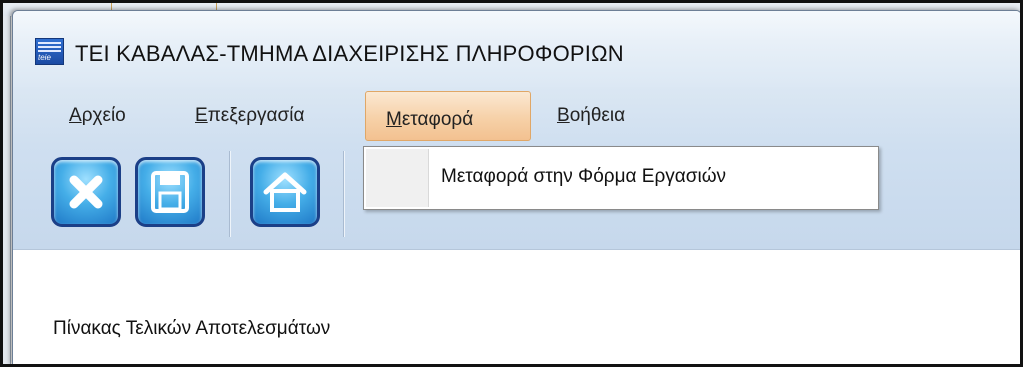 This screenshot has width=1023, height=367. I want to click on home-button, so click(285, 192).